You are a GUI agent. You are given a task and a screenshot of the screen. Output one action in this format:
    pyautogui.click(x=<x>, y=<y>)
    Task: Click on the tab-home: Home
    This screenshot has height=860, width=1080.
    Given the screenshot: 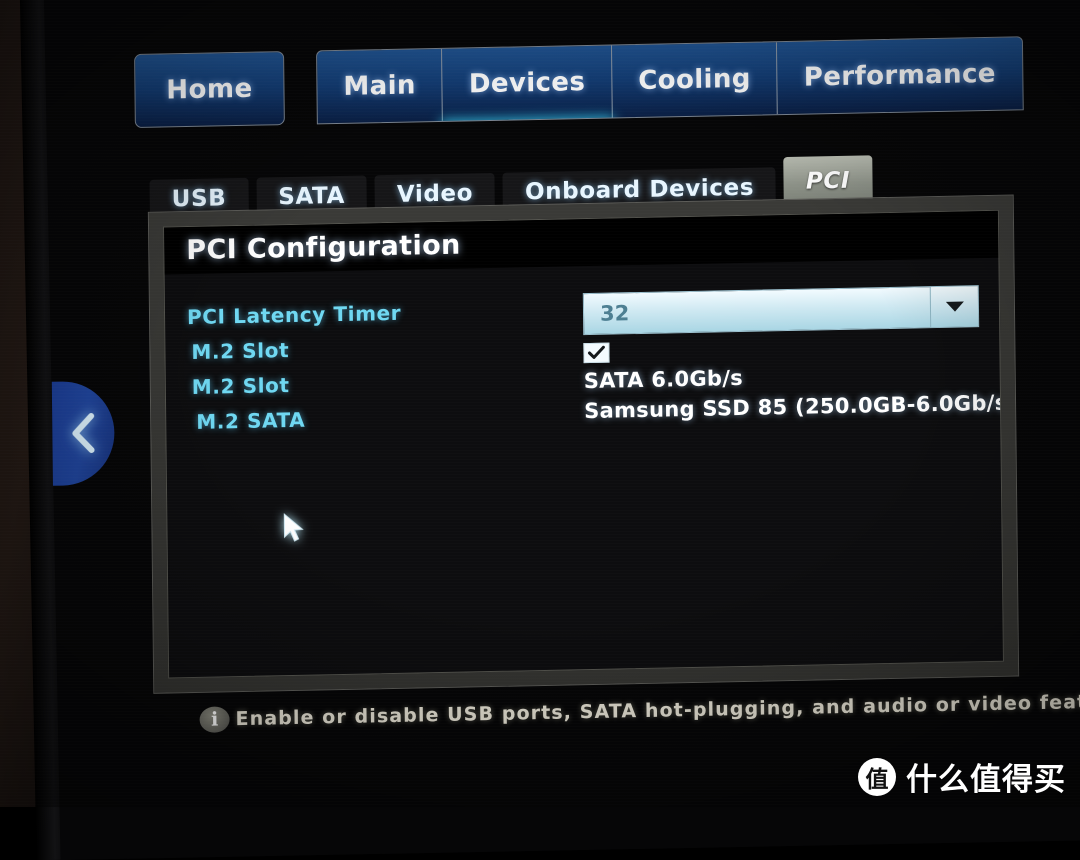 What is the action you would take?
    pyautogui.click(x=209, y=90)
    